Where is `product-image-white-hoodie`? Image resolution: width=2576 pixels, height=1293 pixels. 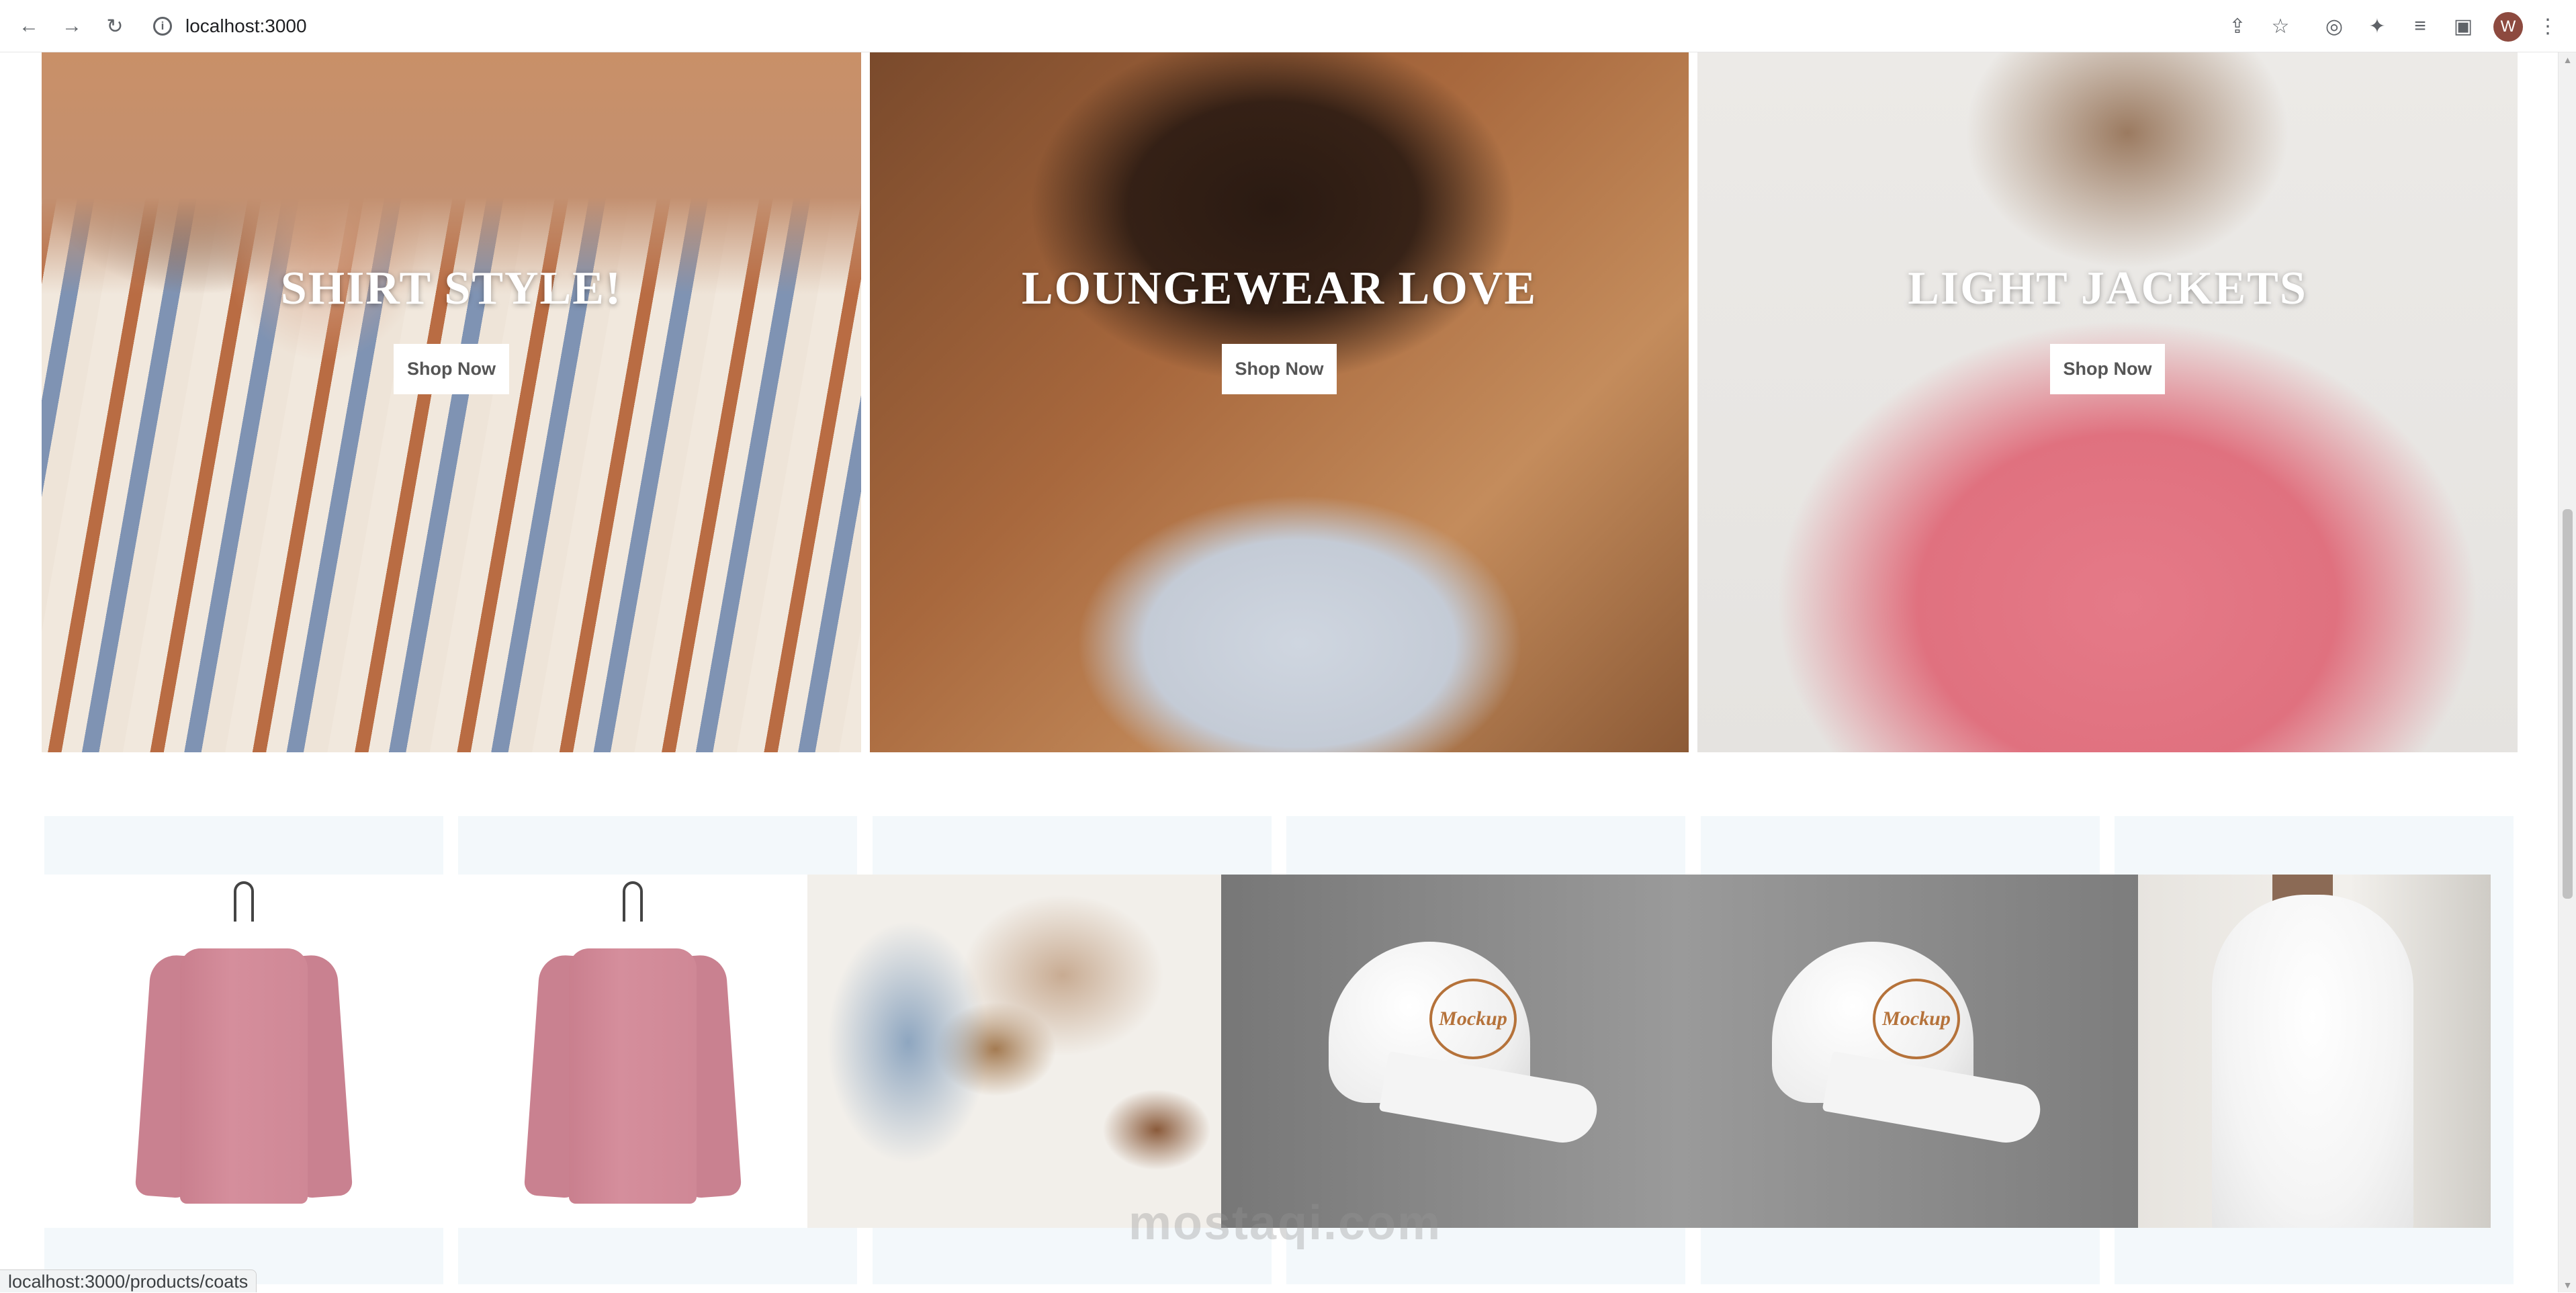 product-image-white-hoodie is located at coordinates (2315, 1051).